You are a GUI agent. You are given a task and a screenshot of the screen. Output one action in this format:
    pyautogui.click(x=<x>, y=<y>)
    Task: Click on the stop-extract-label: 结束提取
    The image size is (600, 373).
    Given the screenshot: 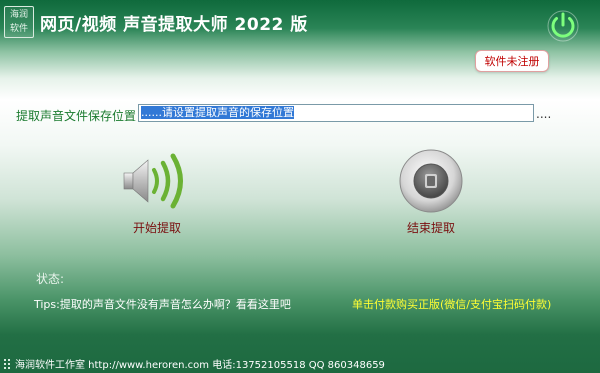 What is the action you would take?
    pyautogui.click(x=431, y=227)
    